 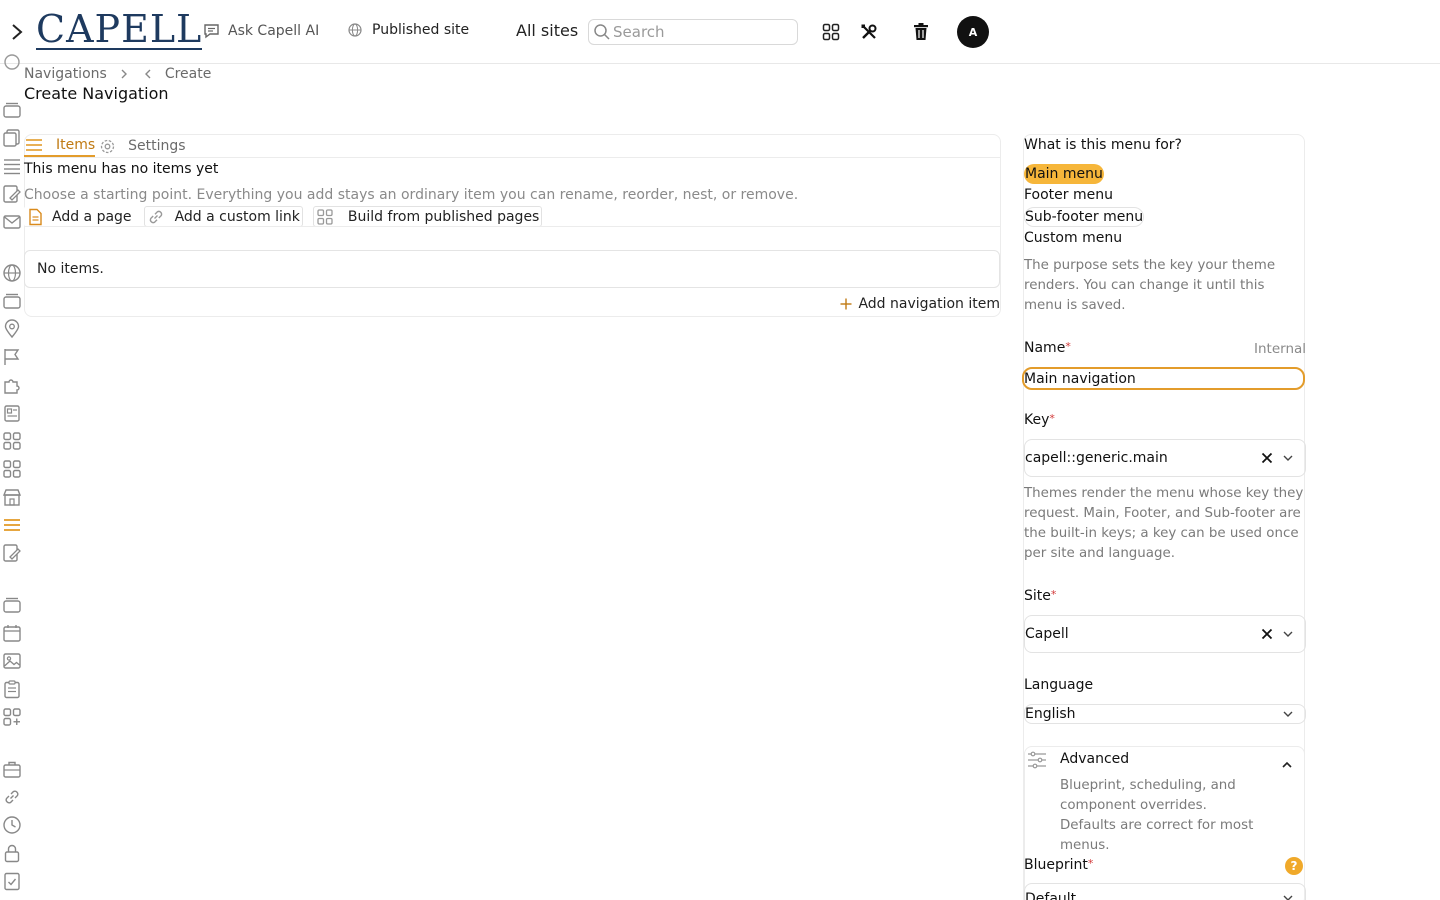 I want to click on published-site-button: Published site, so click(x=408, y=30).